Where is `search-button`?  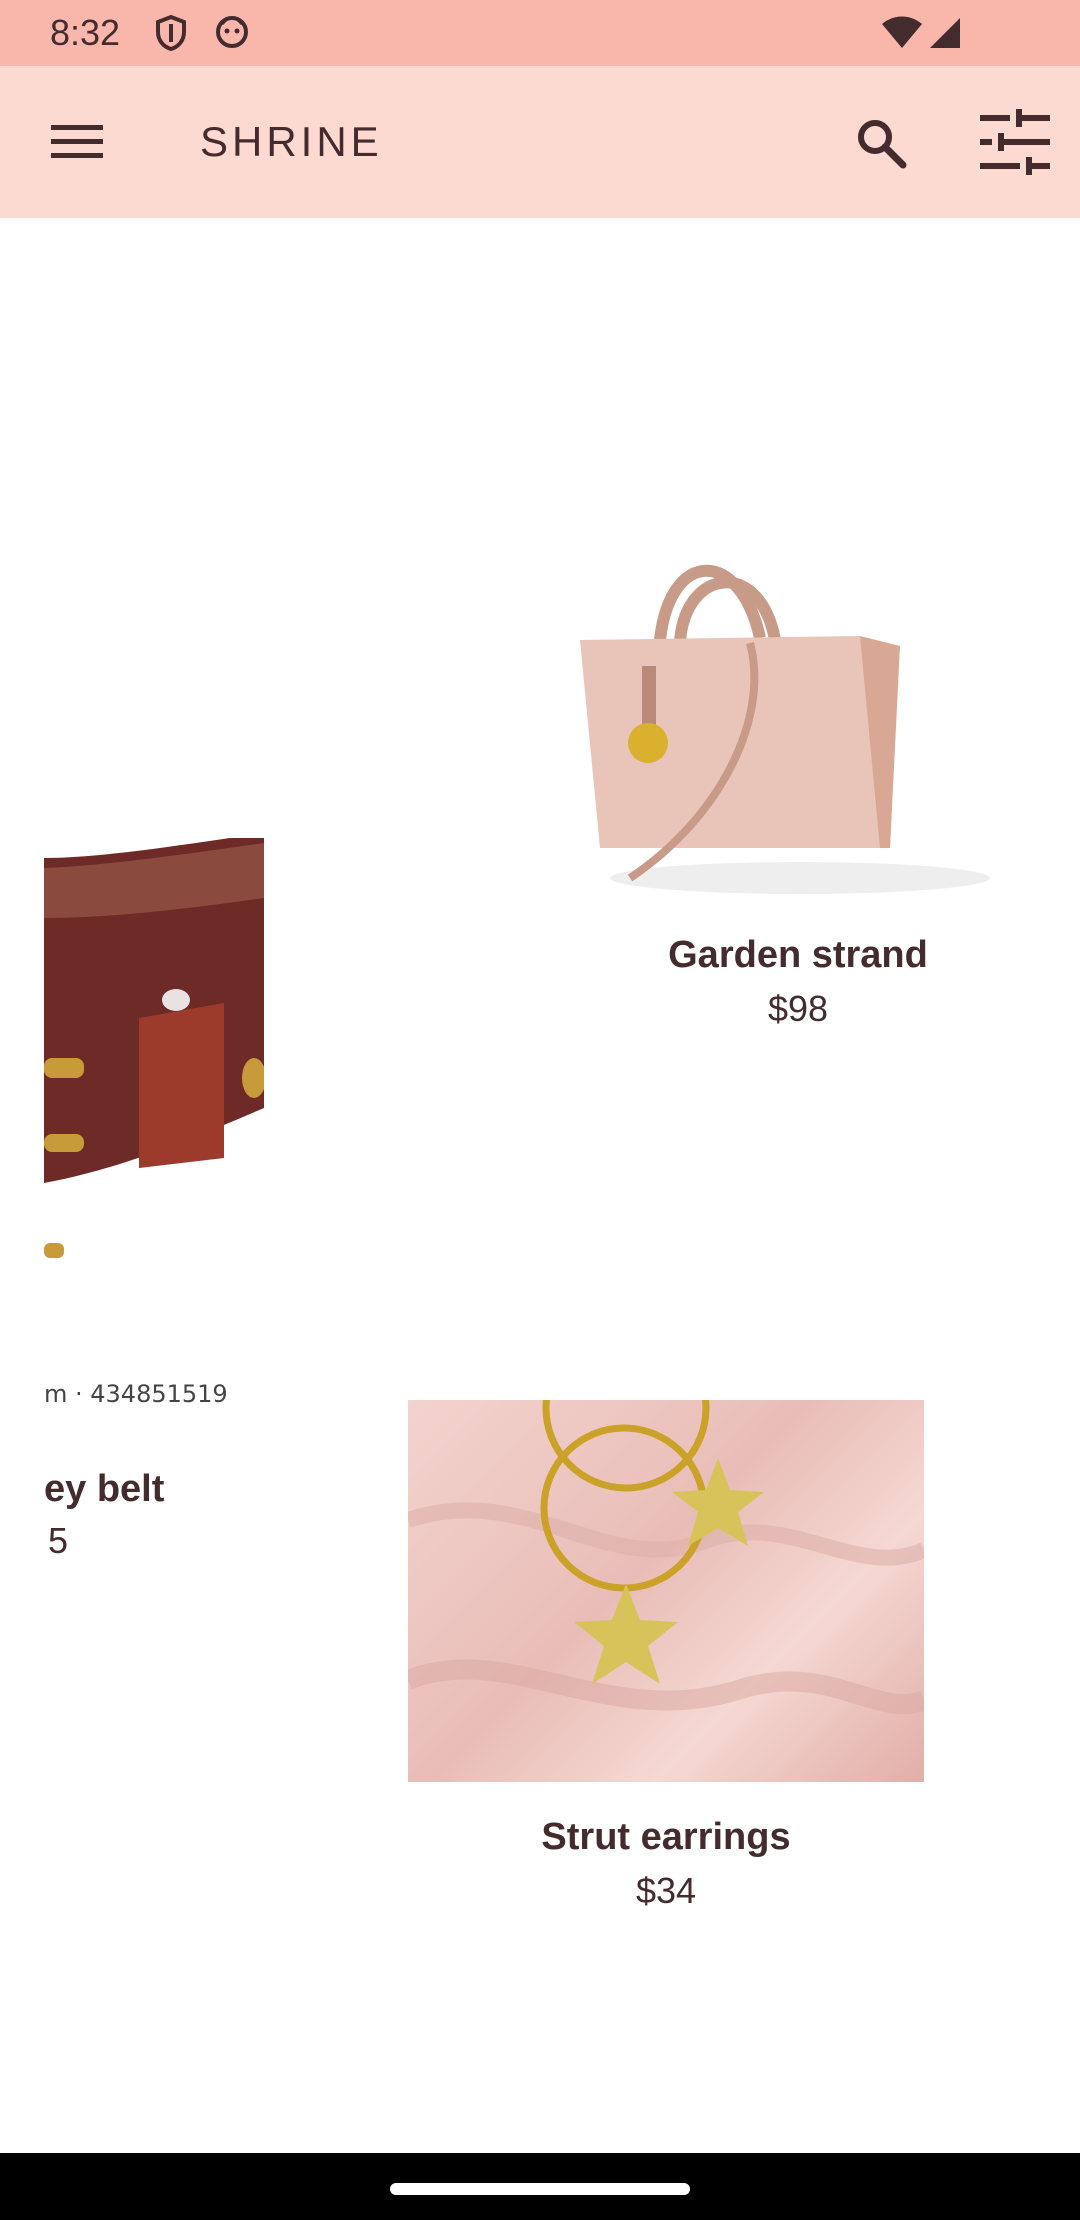 search-button is located at coordinates (881, 143).